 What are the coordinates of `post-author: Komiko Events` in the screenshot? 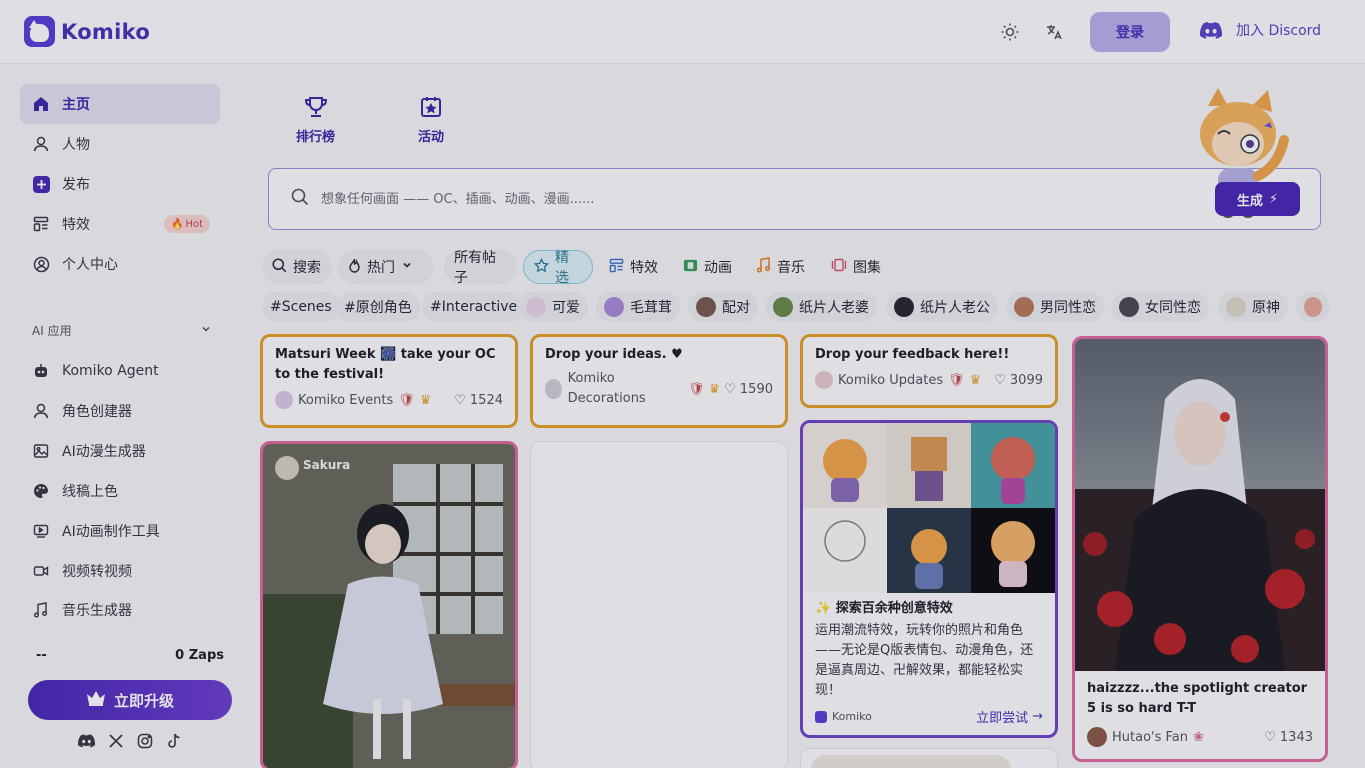 It's located at (345, 400).